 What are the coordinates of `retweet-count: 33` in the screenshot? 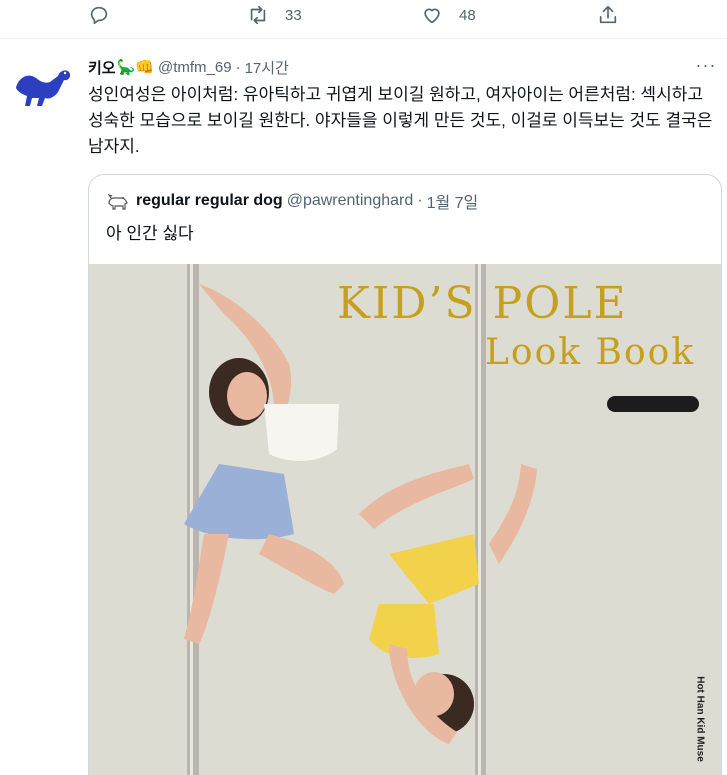 It's located at (293, 15).